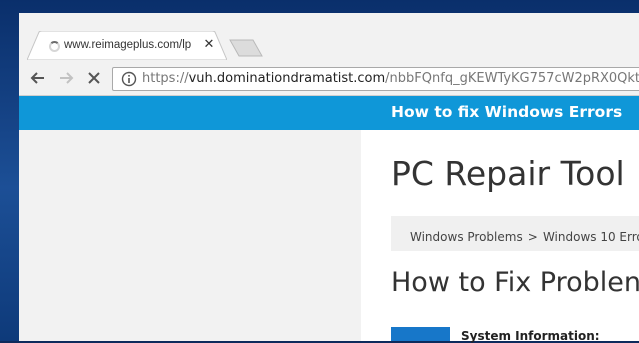 The image size is (639, 343). What do you see at coordinates (246, 48) in the screenshot?
I see `new-tab-button` at bounding box center [246, 48].